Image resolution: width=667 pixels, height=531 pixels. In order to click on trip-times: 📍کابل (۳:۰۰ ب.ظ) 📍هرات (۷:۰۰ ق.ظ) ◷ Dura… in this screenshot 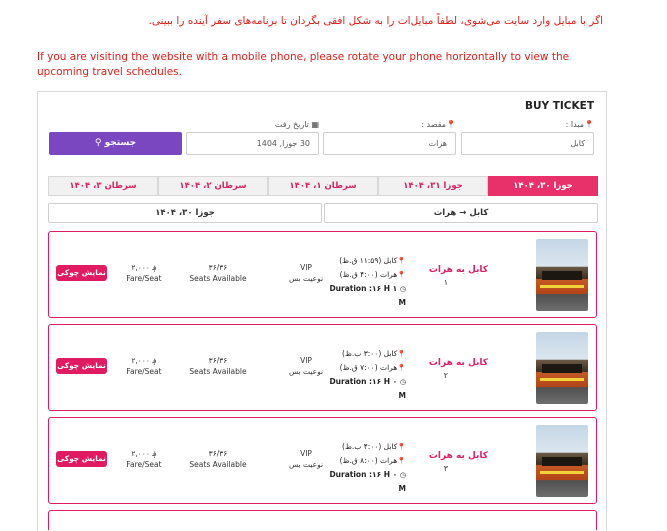, I will do `click(367, 374)`.